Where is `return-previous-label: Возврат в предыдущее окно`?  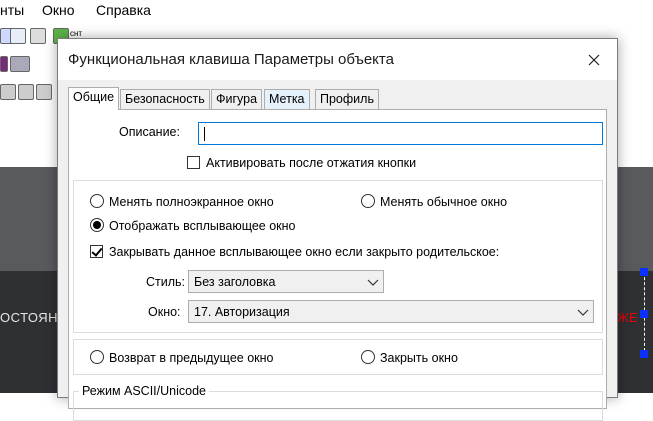
return-previous-label: Возврат в предыдущее окно is located at coordinates (191, 358).